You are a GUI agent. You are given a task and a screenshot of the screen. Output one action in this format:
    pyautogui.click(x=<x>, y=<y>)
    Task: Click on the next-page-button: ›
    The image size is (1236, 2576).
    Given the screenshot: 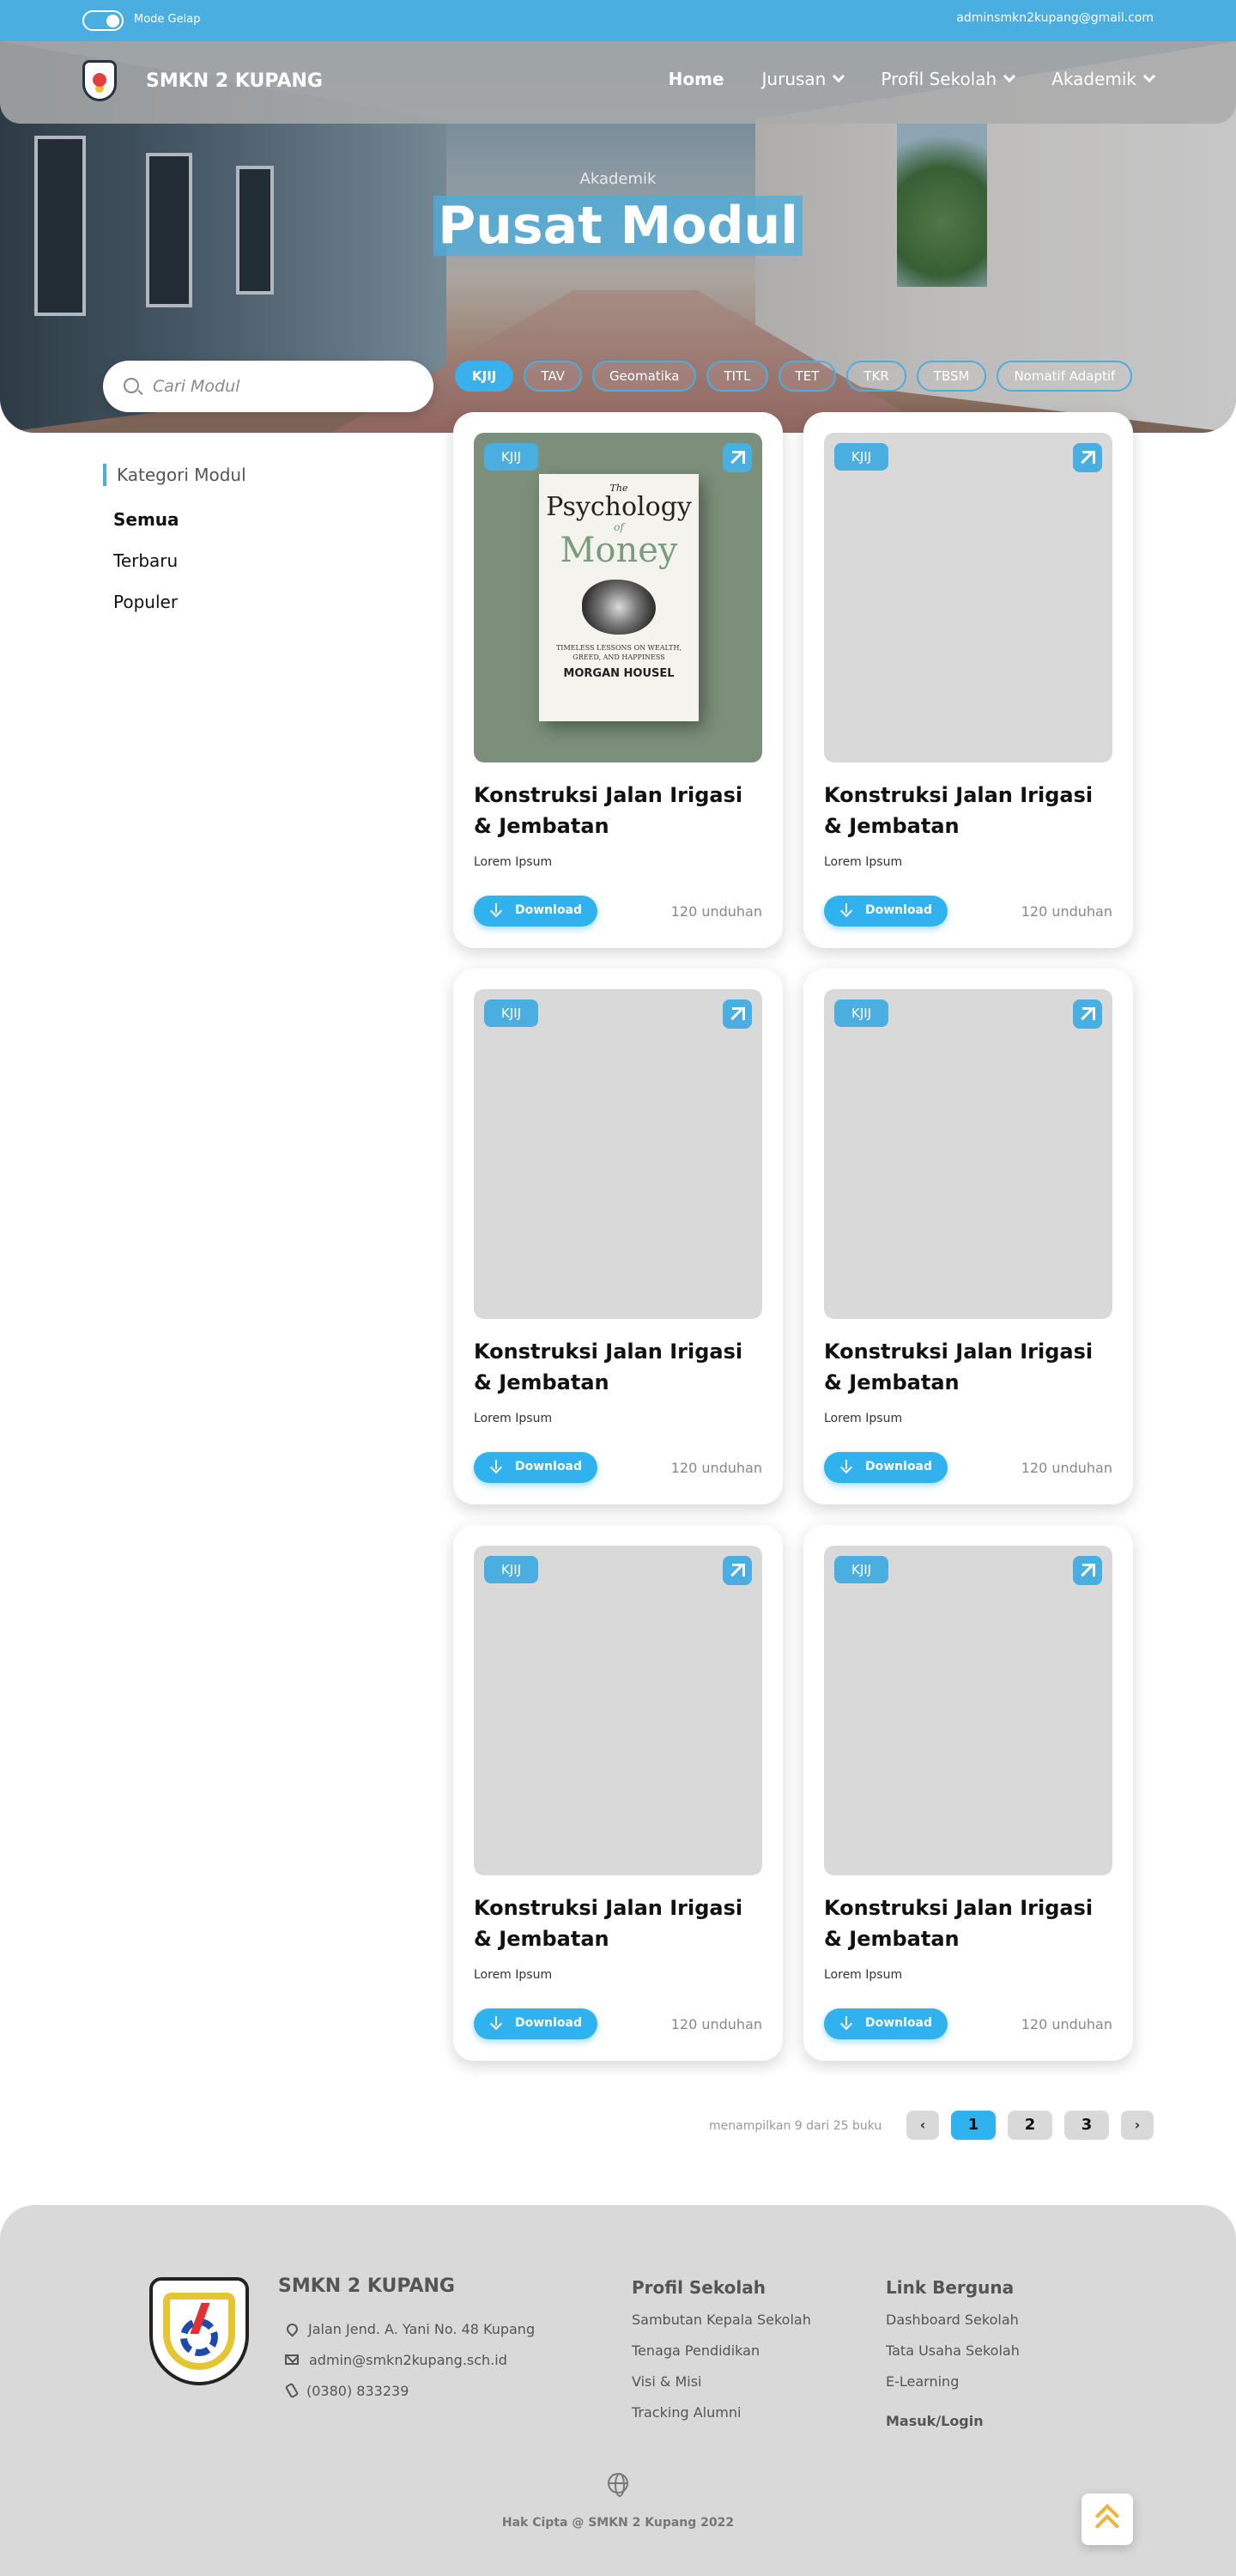 What is the action you would take?
    pyautogui.click(x=1137, y=2126)
    